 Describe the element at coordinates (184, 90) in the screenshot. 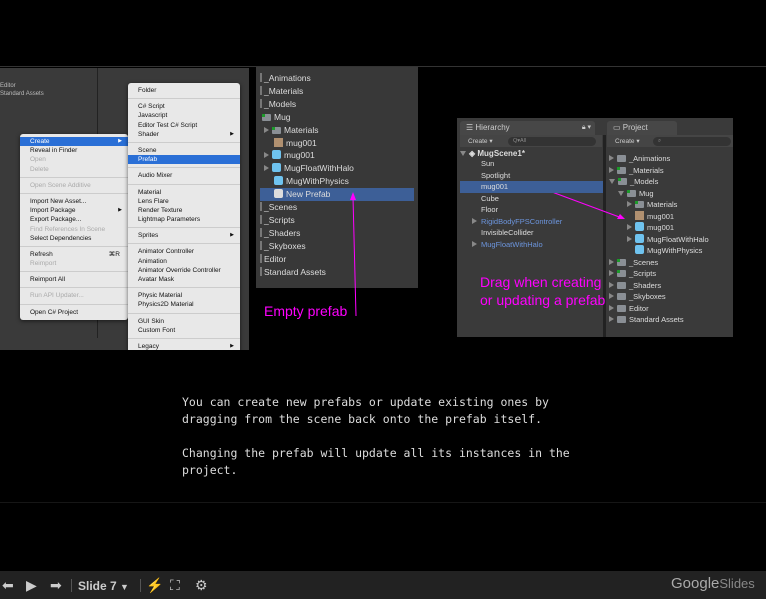

I see `menu-item-folder: Folder` at that location.